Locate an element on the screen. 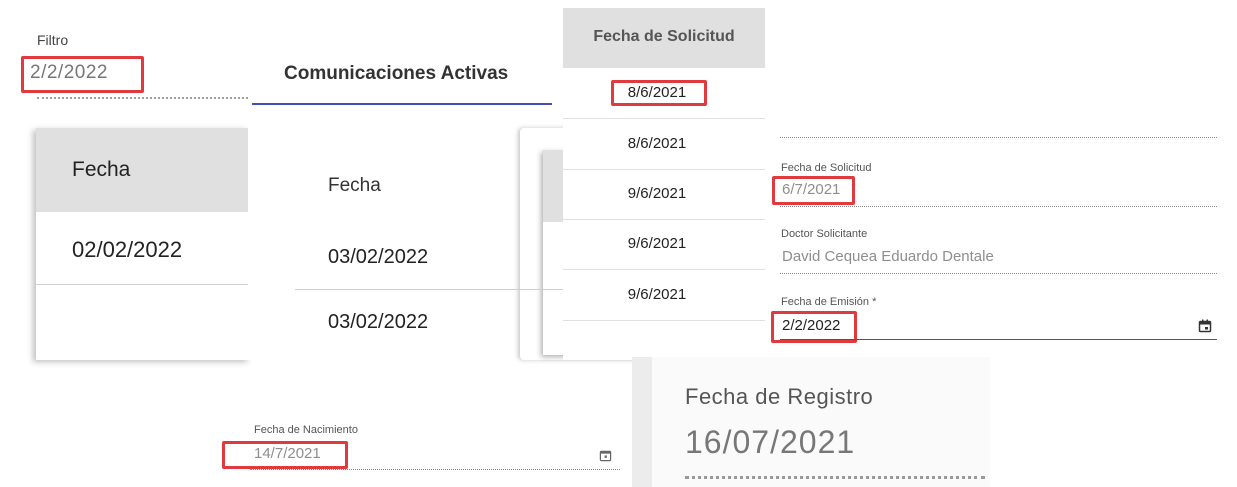 The width and height of the screenshot is (1237, 487). fecha-emision-label: Fecha de Emisión * is located at coordinates (829, 302).